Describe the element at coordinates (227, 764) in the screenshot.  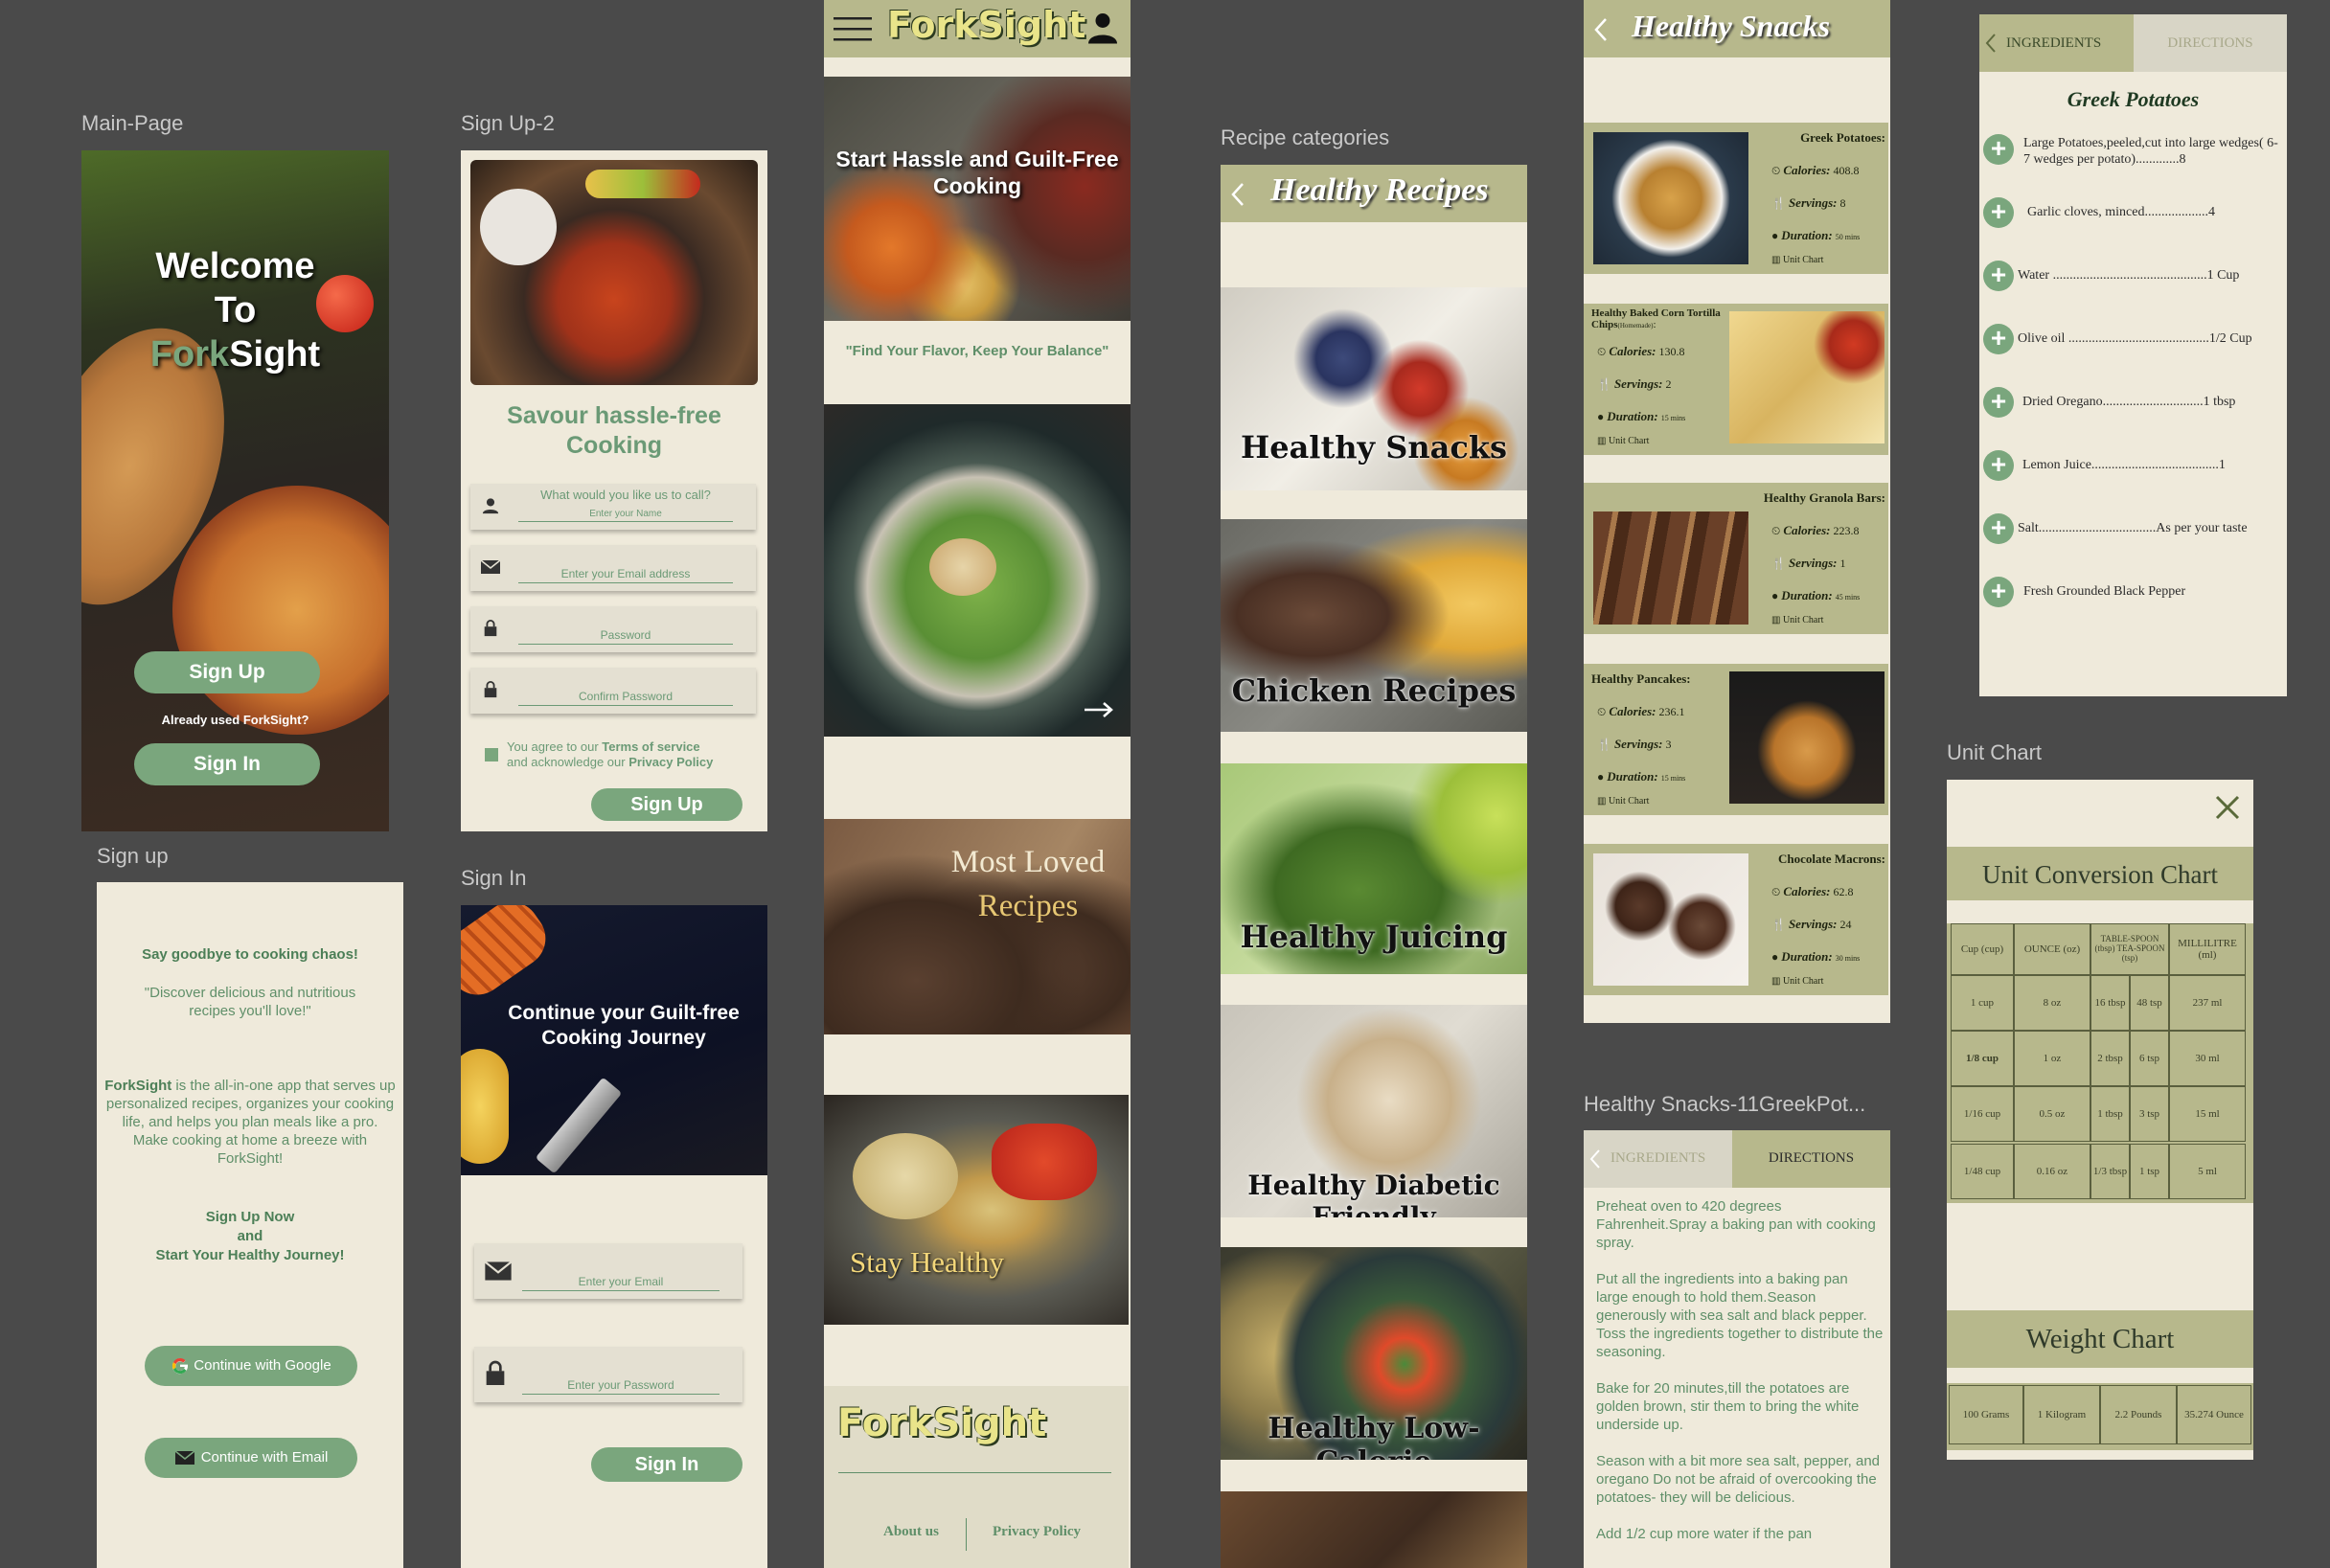
I see `sign-in-button: Sign In` at that location.